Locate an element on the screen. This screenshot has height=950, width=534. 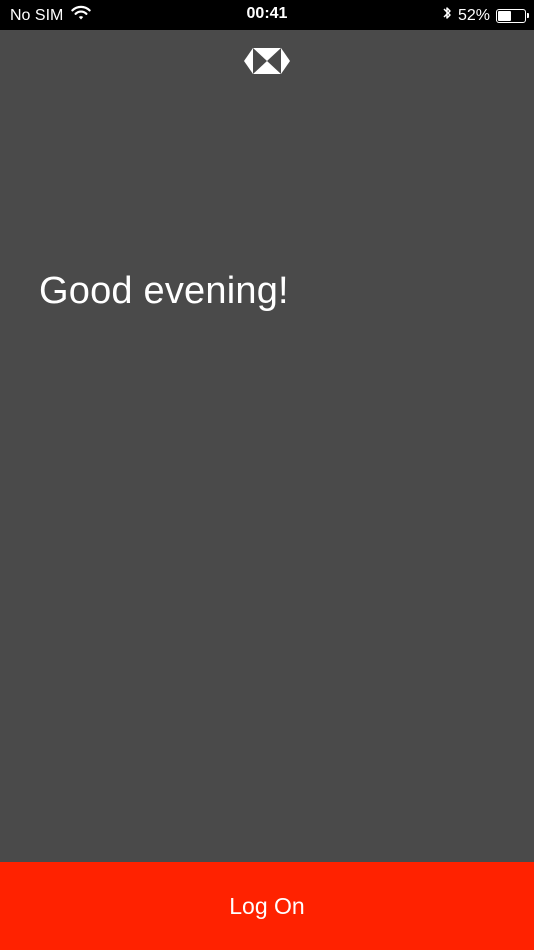
battery-fill is located at coordinates (504, 15).